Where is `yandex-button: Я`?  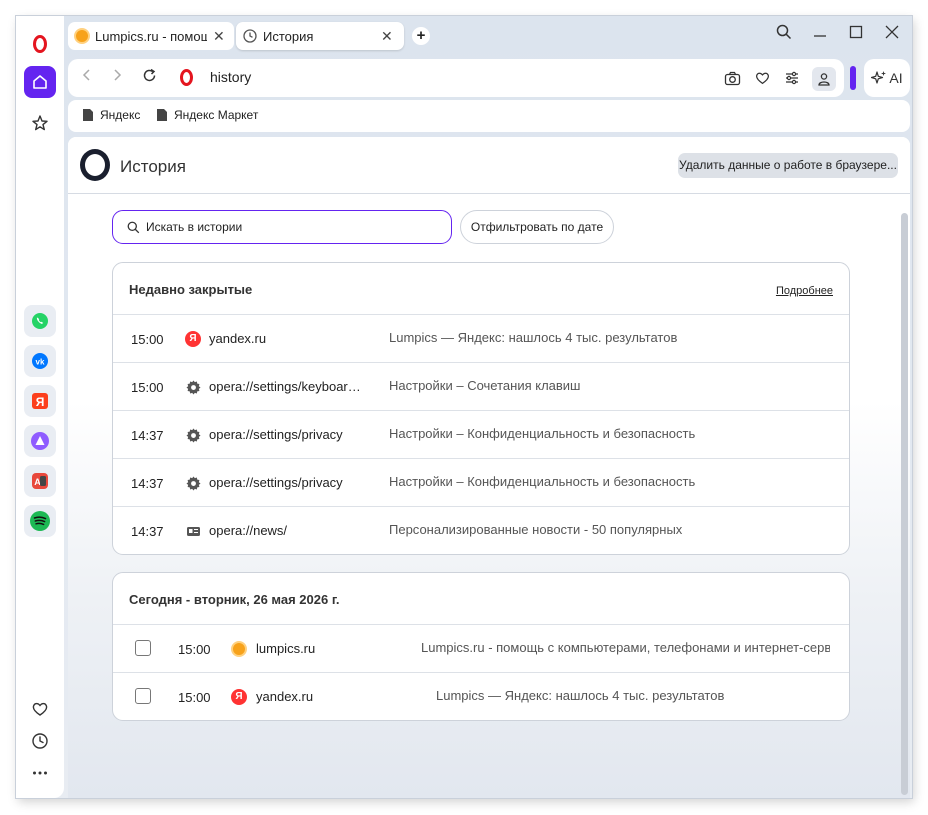
yandex-button: Я is located at coordinates (40, 401).